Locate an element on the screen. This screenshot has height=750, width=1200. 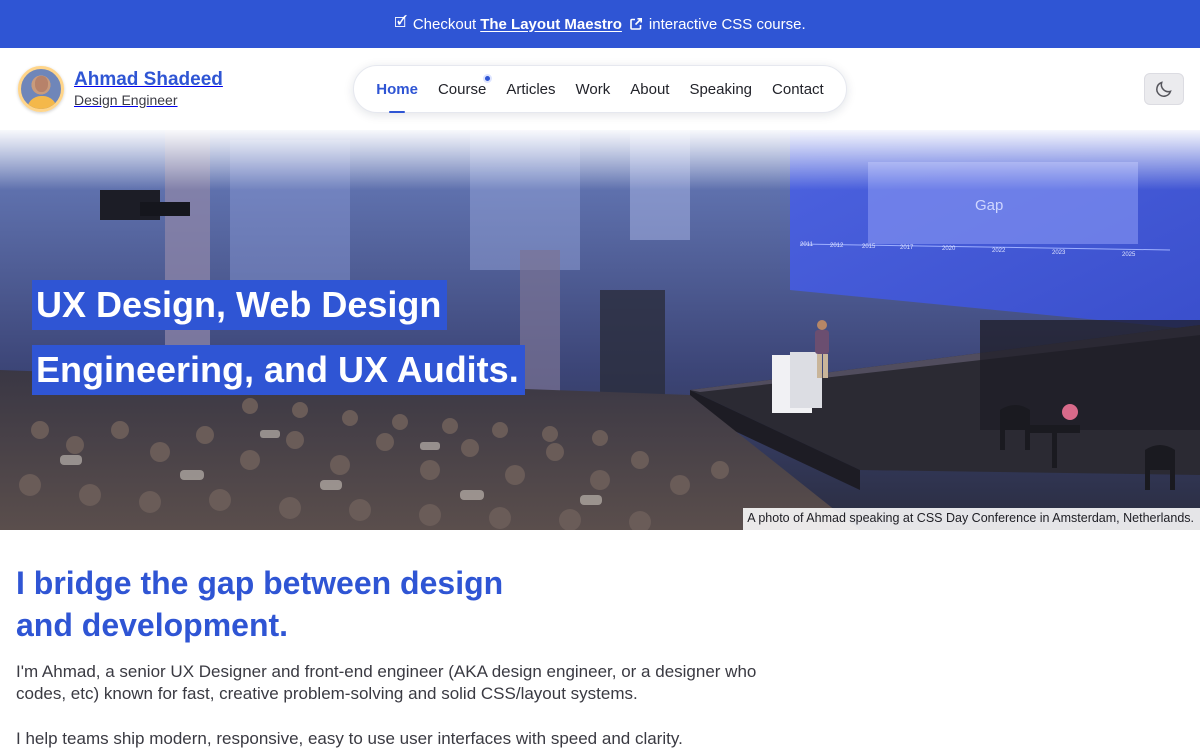
nav-label-work: Work is located at coordinates (593, 89).